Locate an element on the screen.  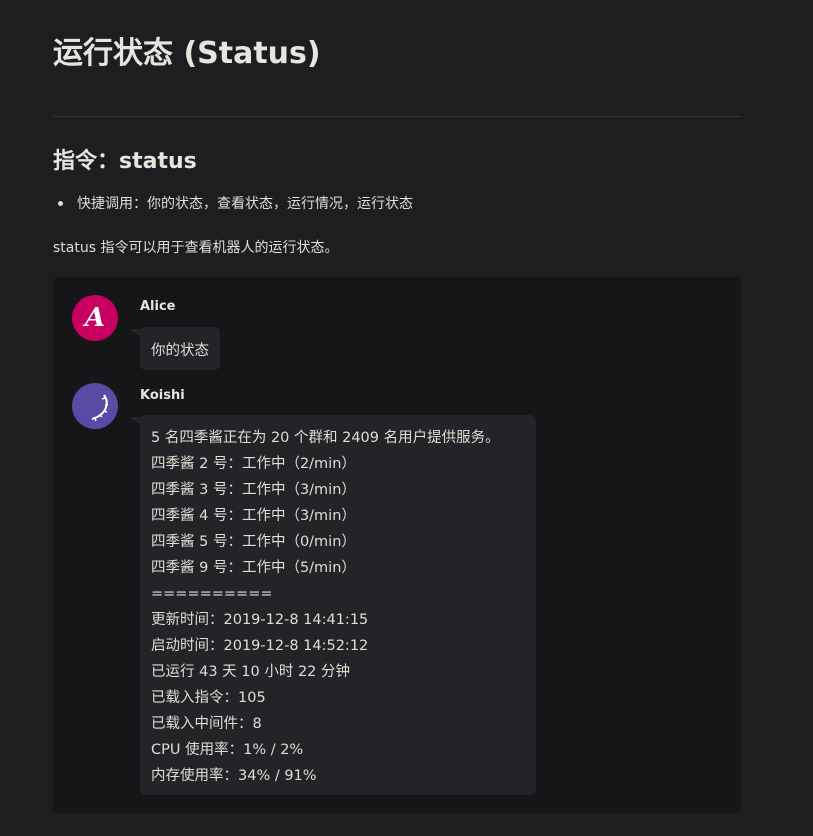
message-line: 更新时间：2019-12-8 14:41:15 is located at coordinates (260, 620).